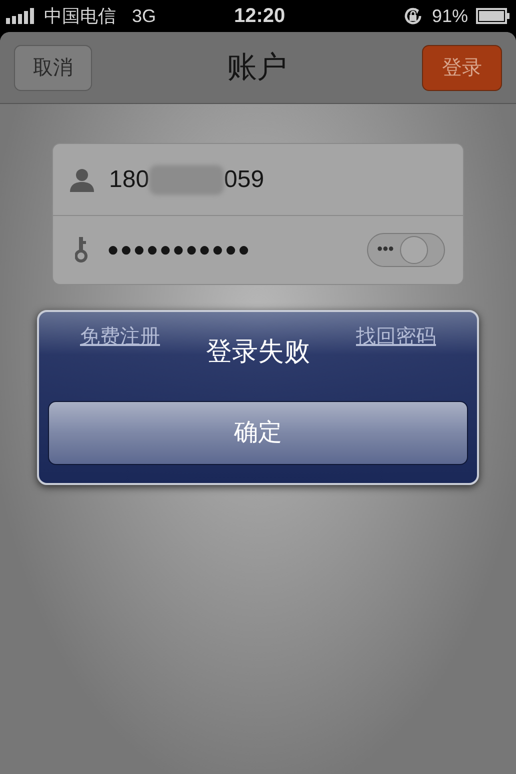 This screenshot has height=774, width=516. Describe the element at coordinates (257, 68) in the screenshot. I see `screen-title: 账户` at that location.